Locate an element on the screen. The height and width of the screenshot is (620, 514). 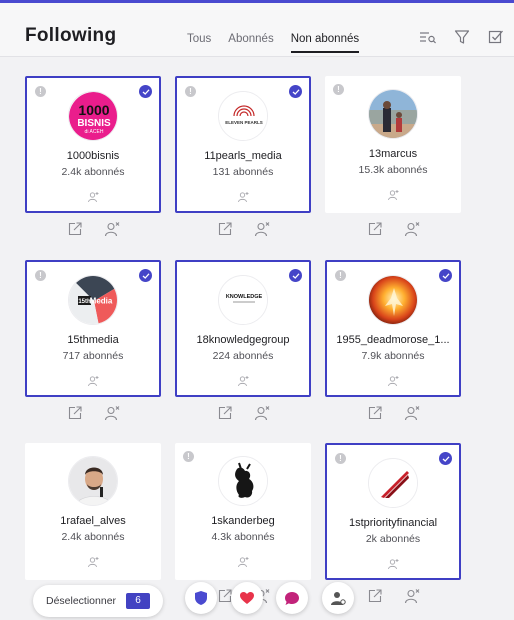
avatar: 1000 BISNIS di ACEH is located at coordinates (93, 116).